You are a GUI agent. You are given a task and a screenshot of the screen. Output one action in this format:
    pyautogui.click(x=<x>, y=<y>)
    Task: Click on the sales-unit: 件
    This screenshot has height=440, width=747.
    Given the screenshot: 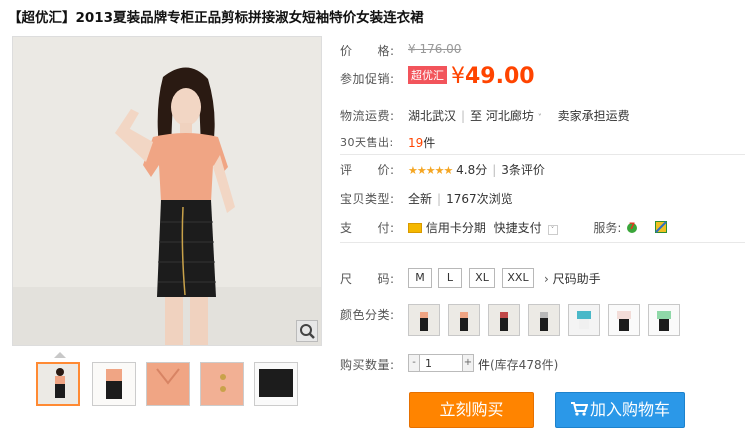 What is the action you would take?
    pyautogui.click(x=429, y=143)
    